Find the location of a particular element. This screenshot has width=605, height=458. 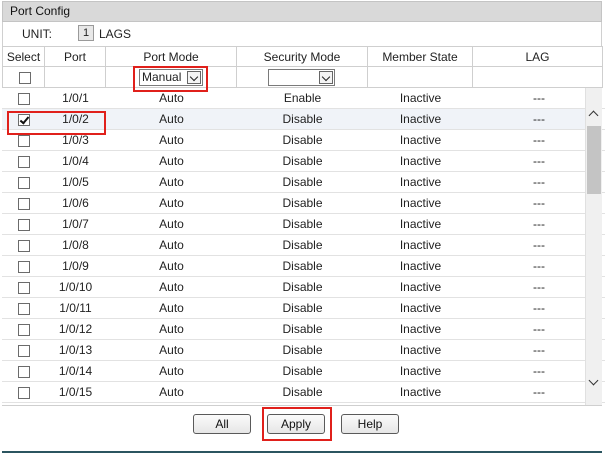

table-control-row: Manual is located at coordinates (302, 77).